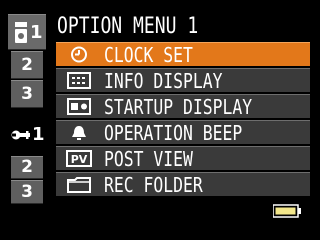 The image size is (320, 240). I want to click on tab-record-2: 2, so click(27, 65).